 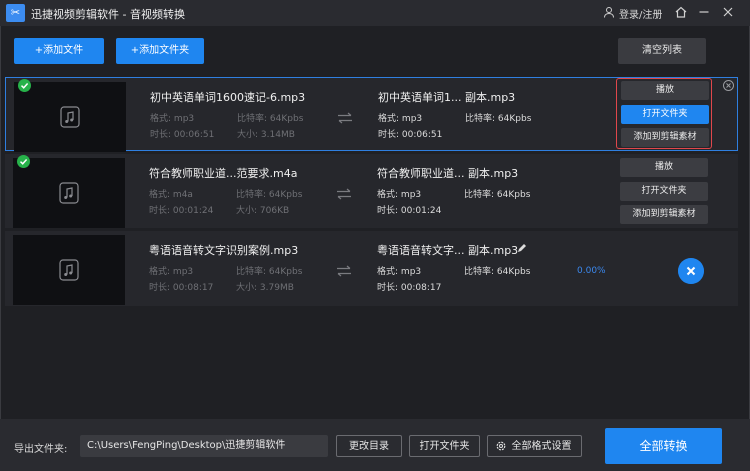 What do you see at coordinates (204, 446) in the screenshot?
I see `export-path-field: C:\Users\FengPing\Desktop\迅捷剪辑软件` at bounding box center [204, 446].